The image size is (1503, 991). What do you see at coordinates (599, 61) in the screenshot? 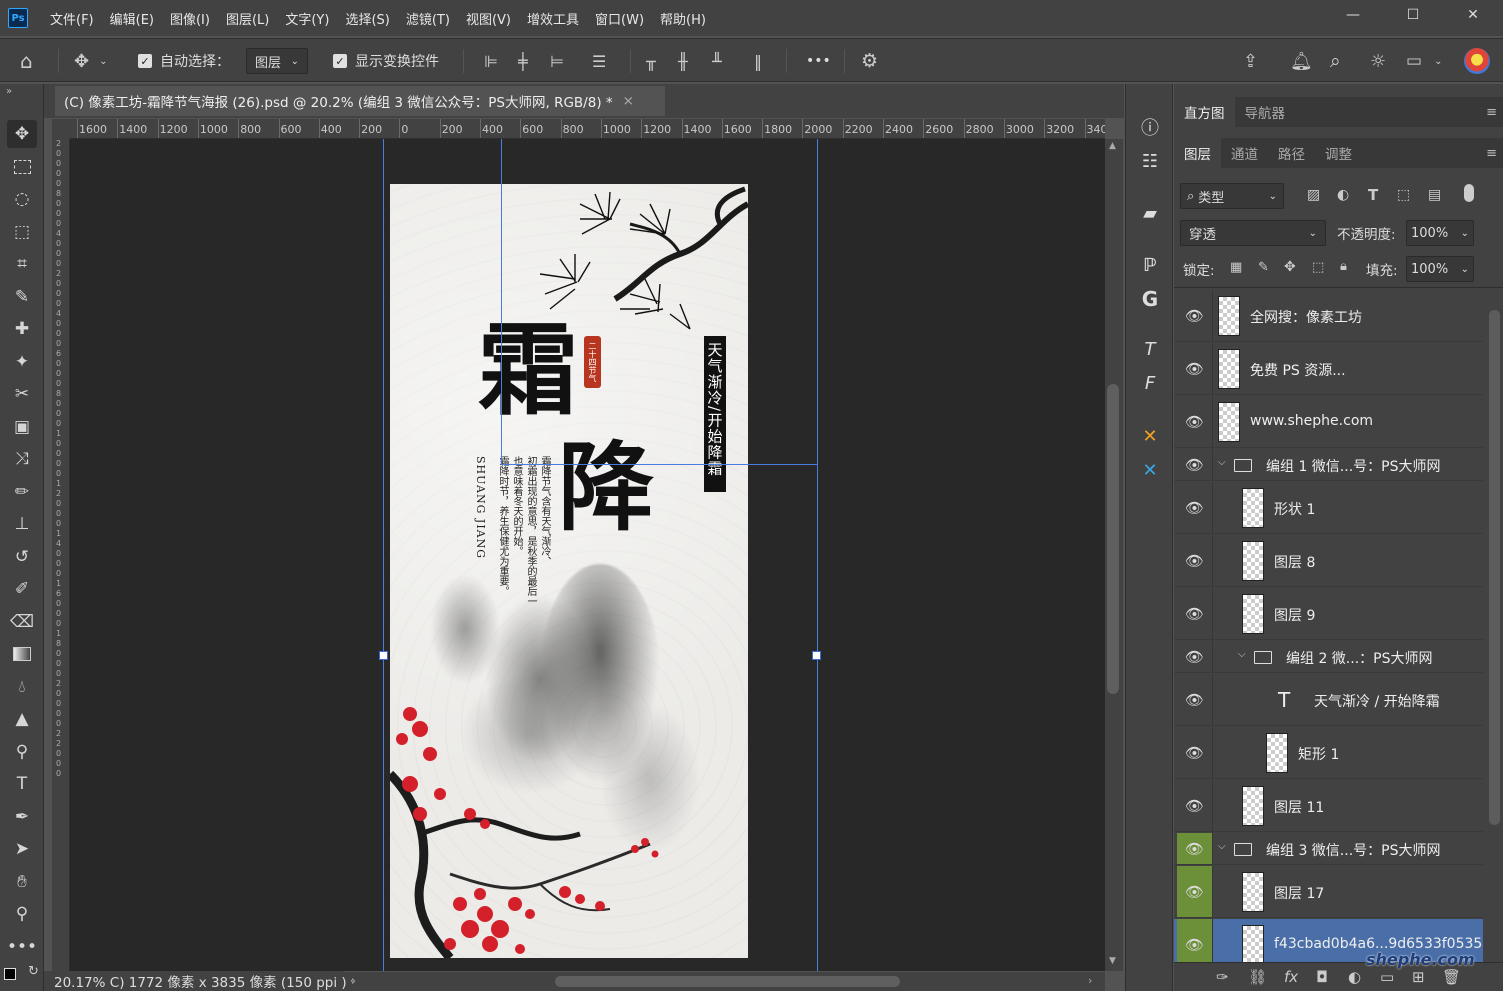
I see `distribute-icon: ☰` at bounding box center [599, 61].